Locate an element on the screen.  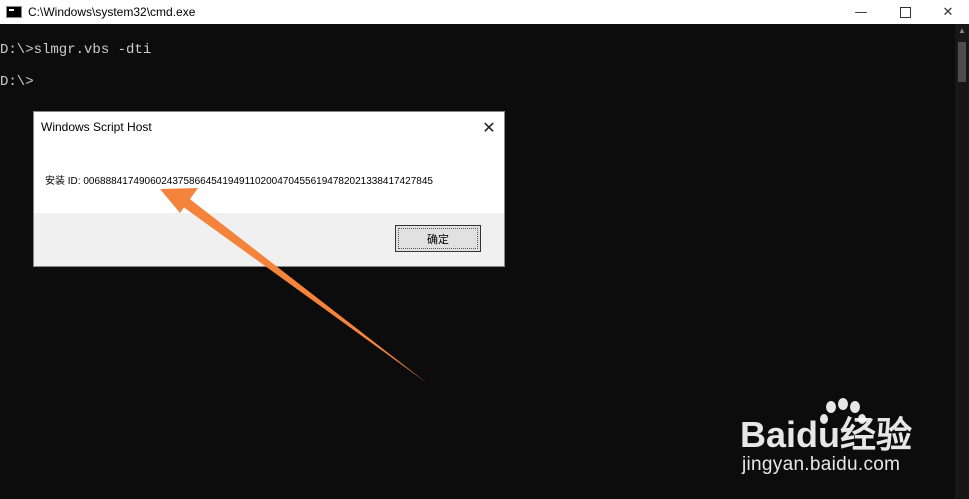
svg-text: Baidu经验 is located at coordinates (826, 434).